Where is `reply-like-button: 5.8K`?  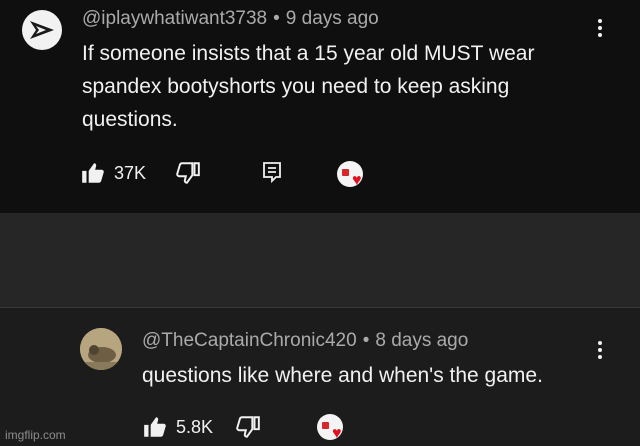 reply-like-button: 5.8K is located at coordinates (177, 427).